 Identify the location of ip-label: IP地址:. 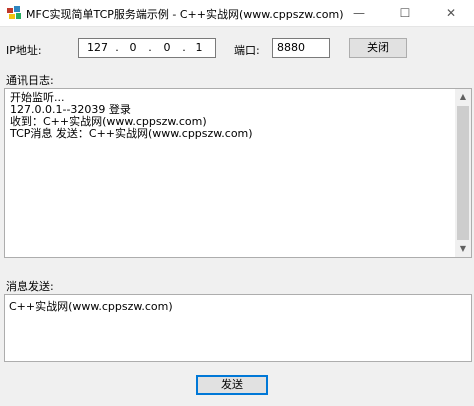
(24, 50).